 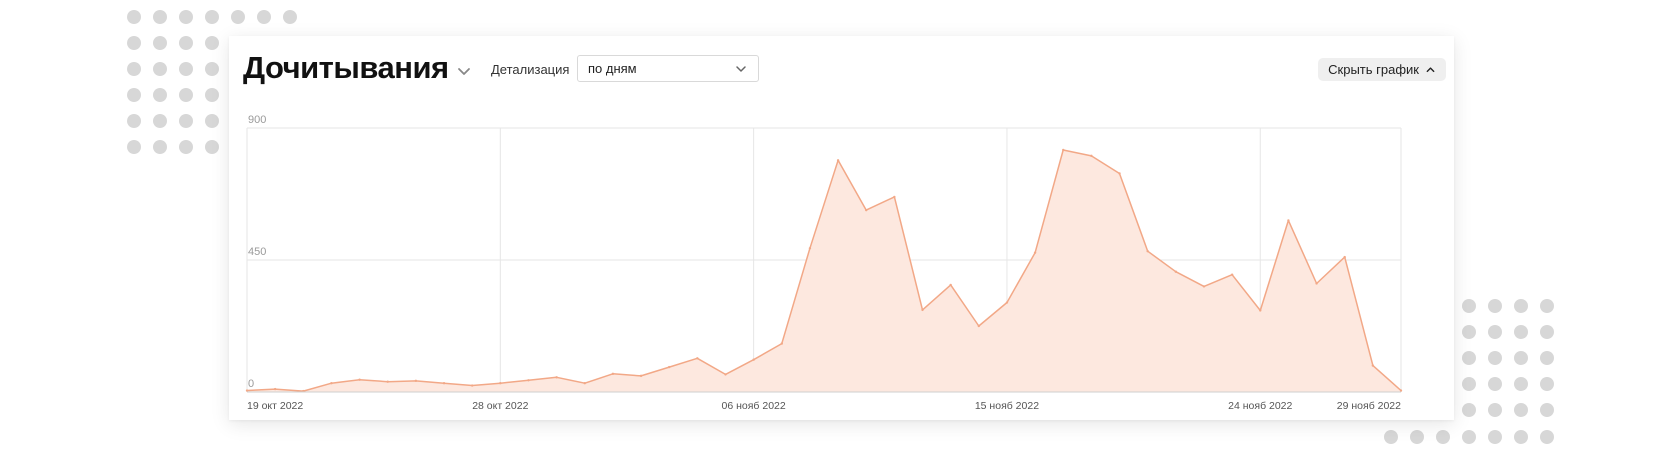 I want to click on decor-dots-bottom-right, so click(x=1469, y=437).